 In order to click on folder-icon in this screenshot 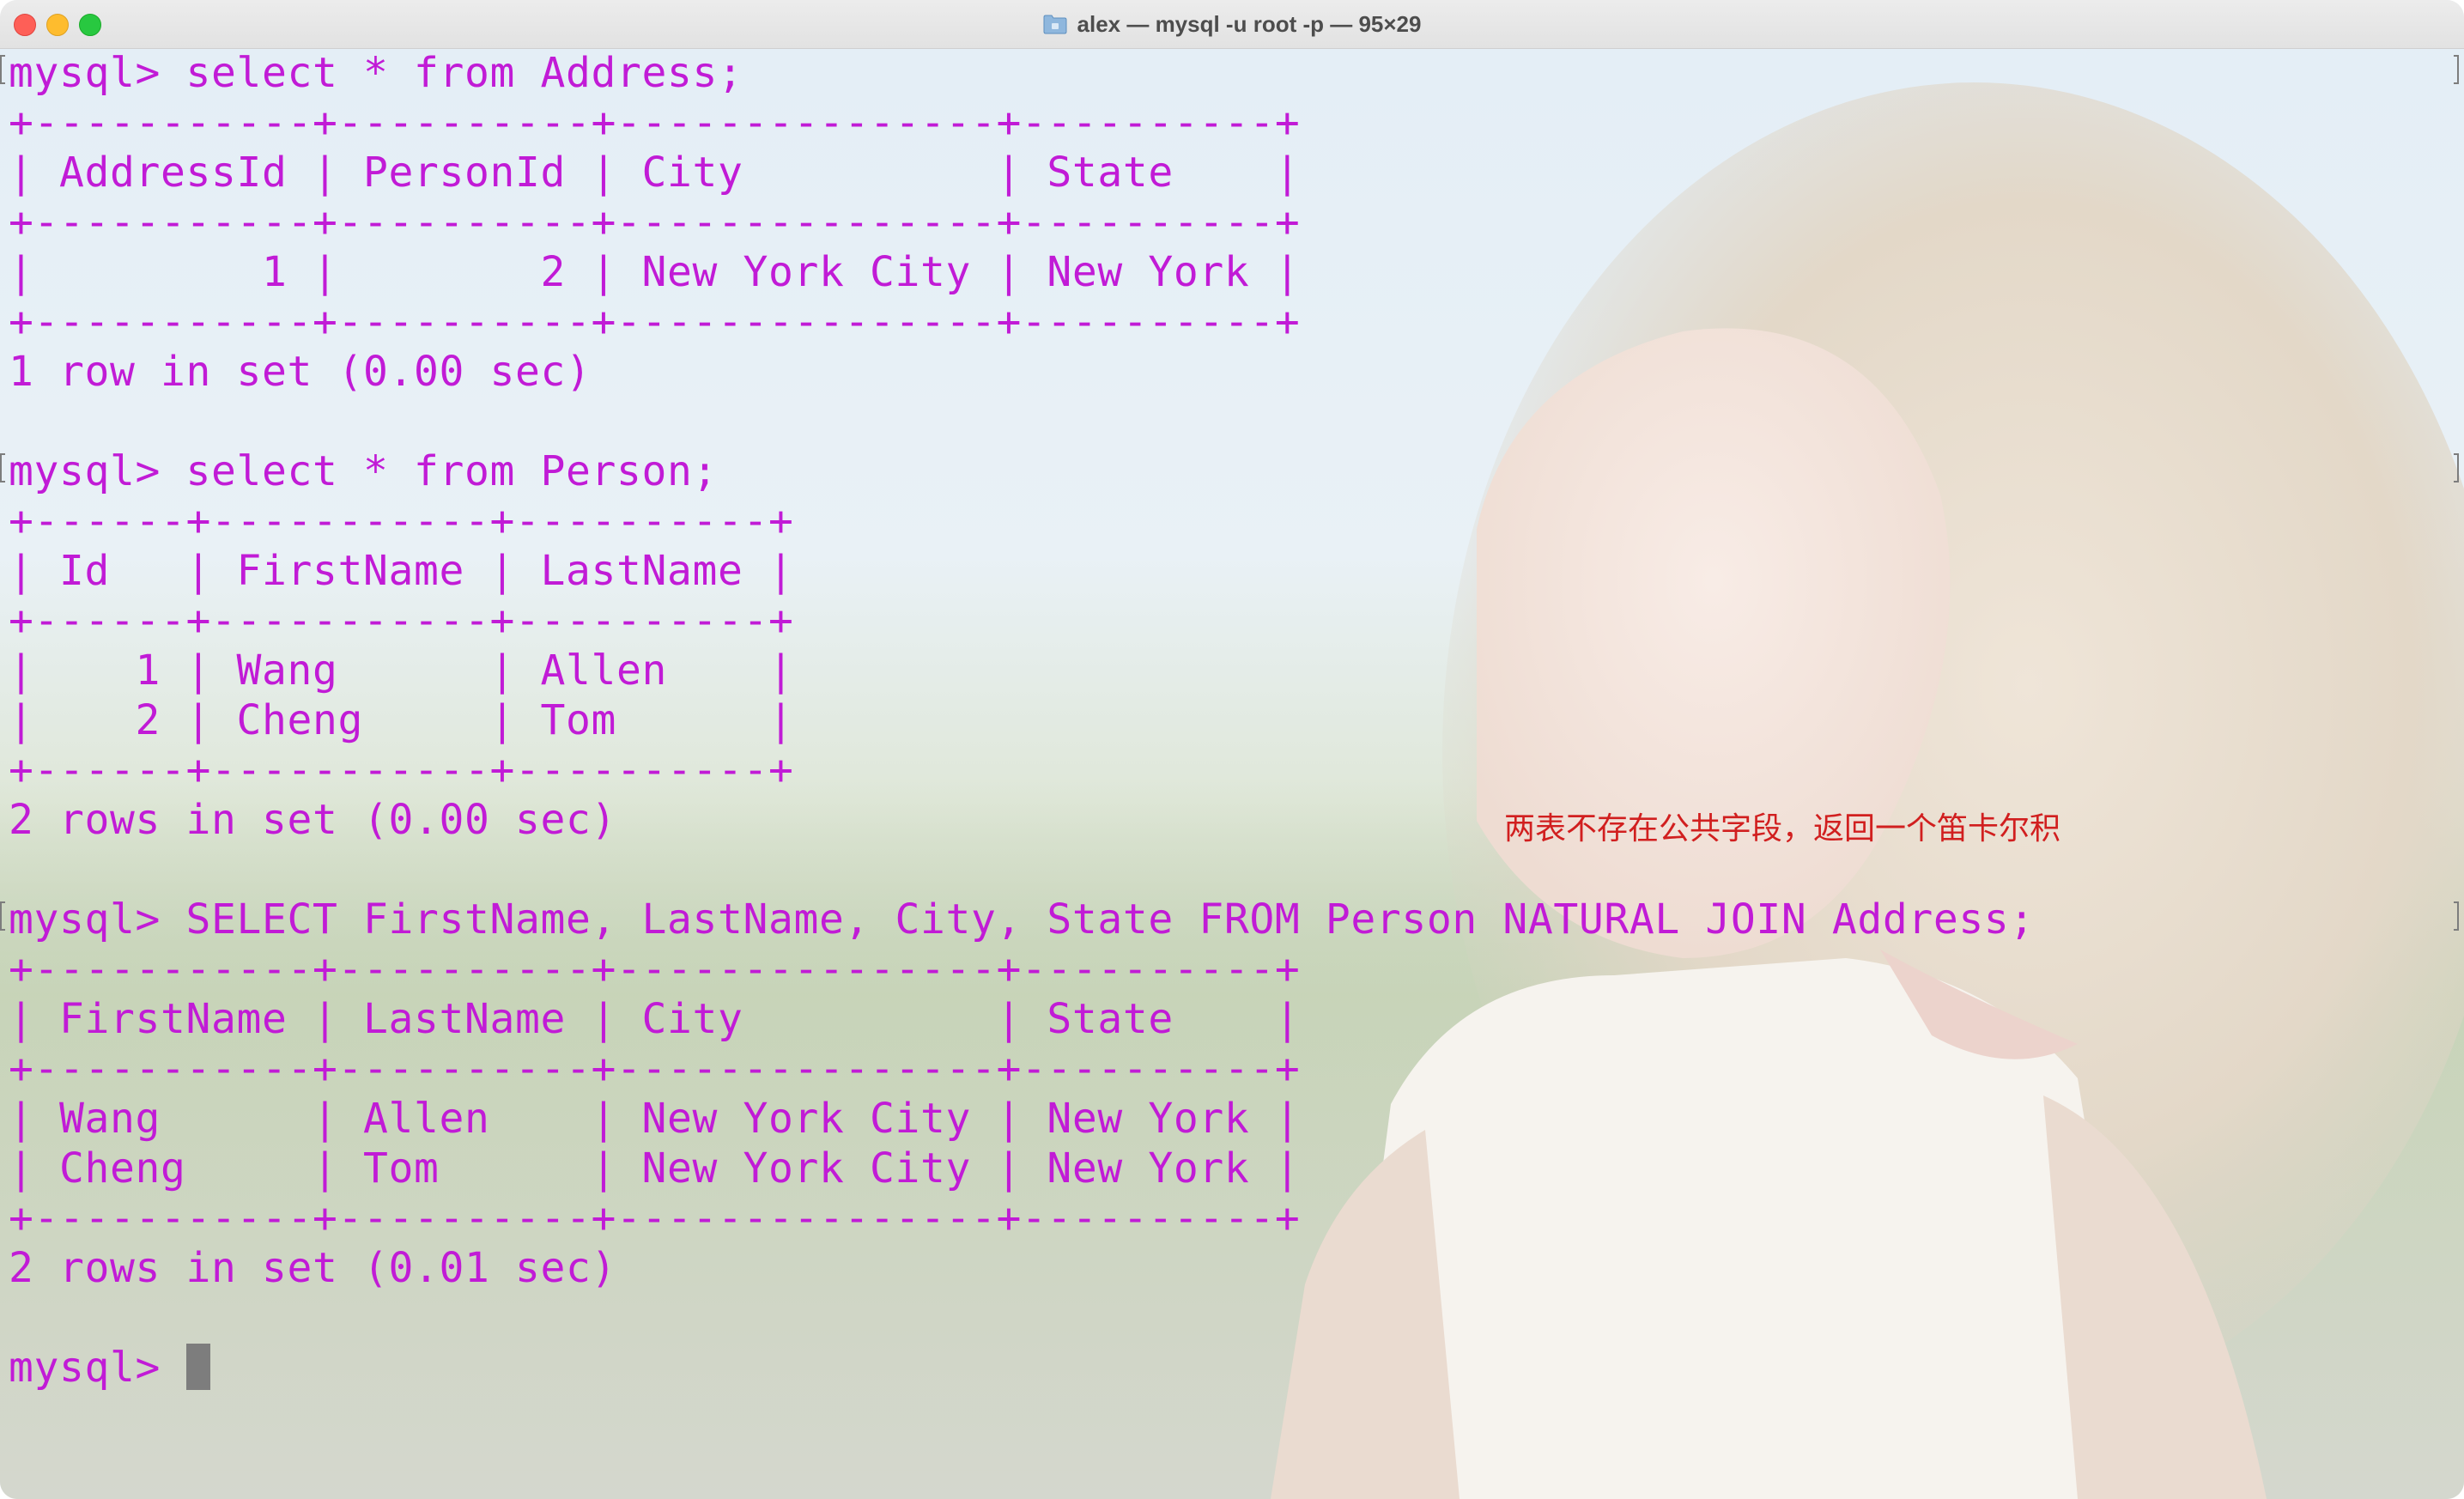, I will do `click(1055, 24)`.